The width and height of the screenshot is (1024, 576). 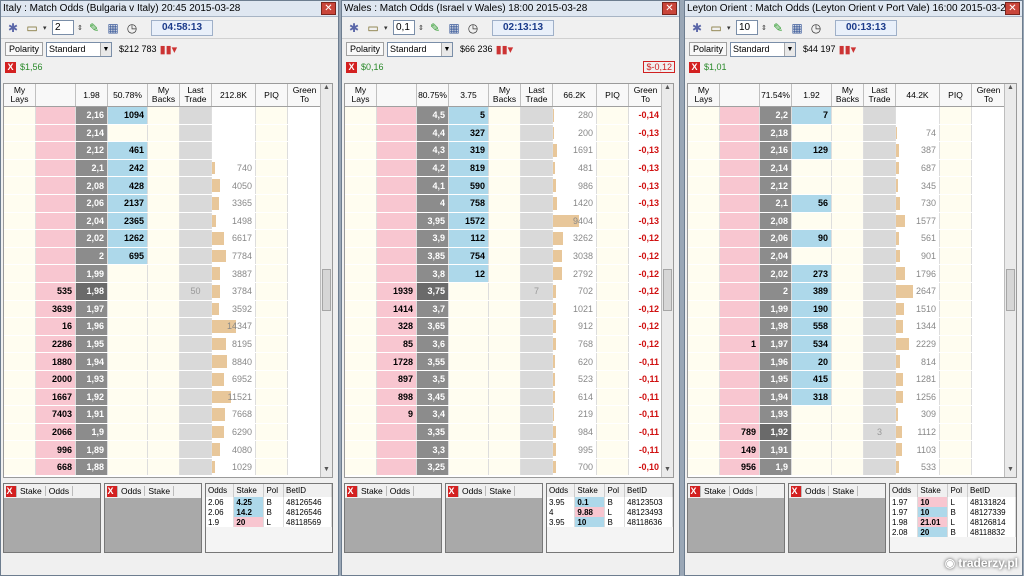 I want to click on odds-cell: 4,2, so click(x=433, y=168).